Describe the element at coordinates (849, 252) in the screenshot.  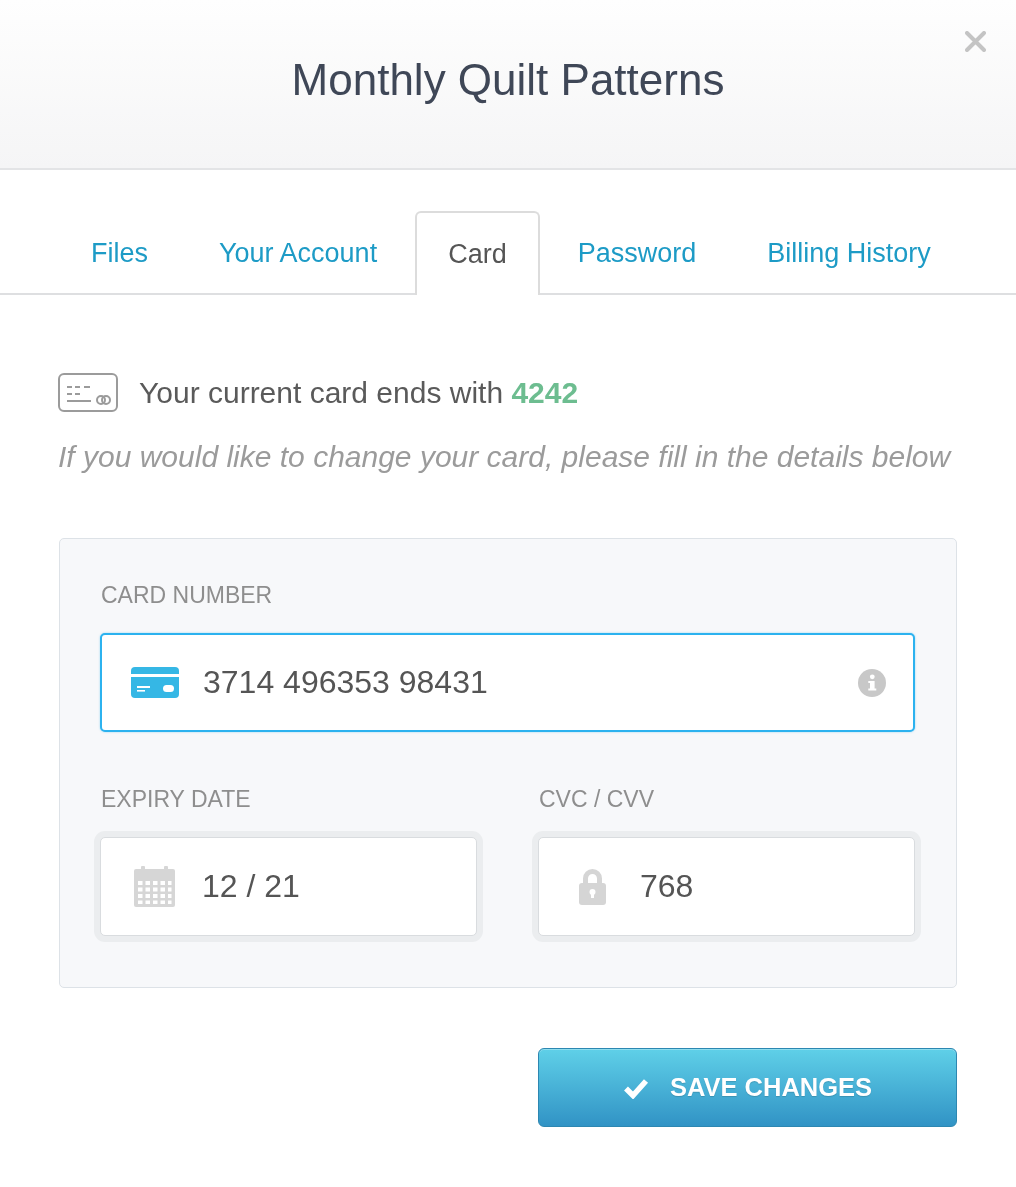
I see `tab: Billing History` at that location.